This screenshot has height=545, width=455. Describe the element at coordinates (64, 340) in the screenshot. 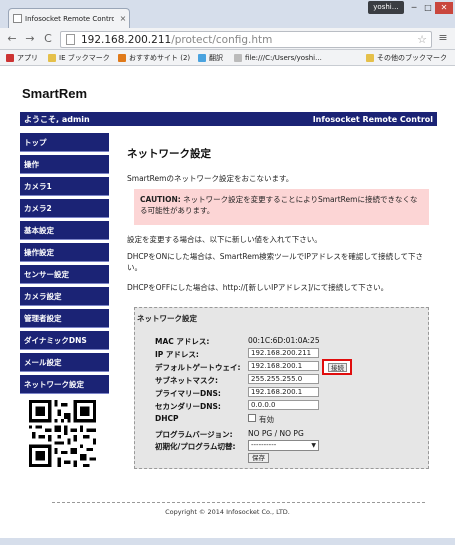

I see `sidebar-item-dynamic-dns: ダイナミックDNS` at that location.